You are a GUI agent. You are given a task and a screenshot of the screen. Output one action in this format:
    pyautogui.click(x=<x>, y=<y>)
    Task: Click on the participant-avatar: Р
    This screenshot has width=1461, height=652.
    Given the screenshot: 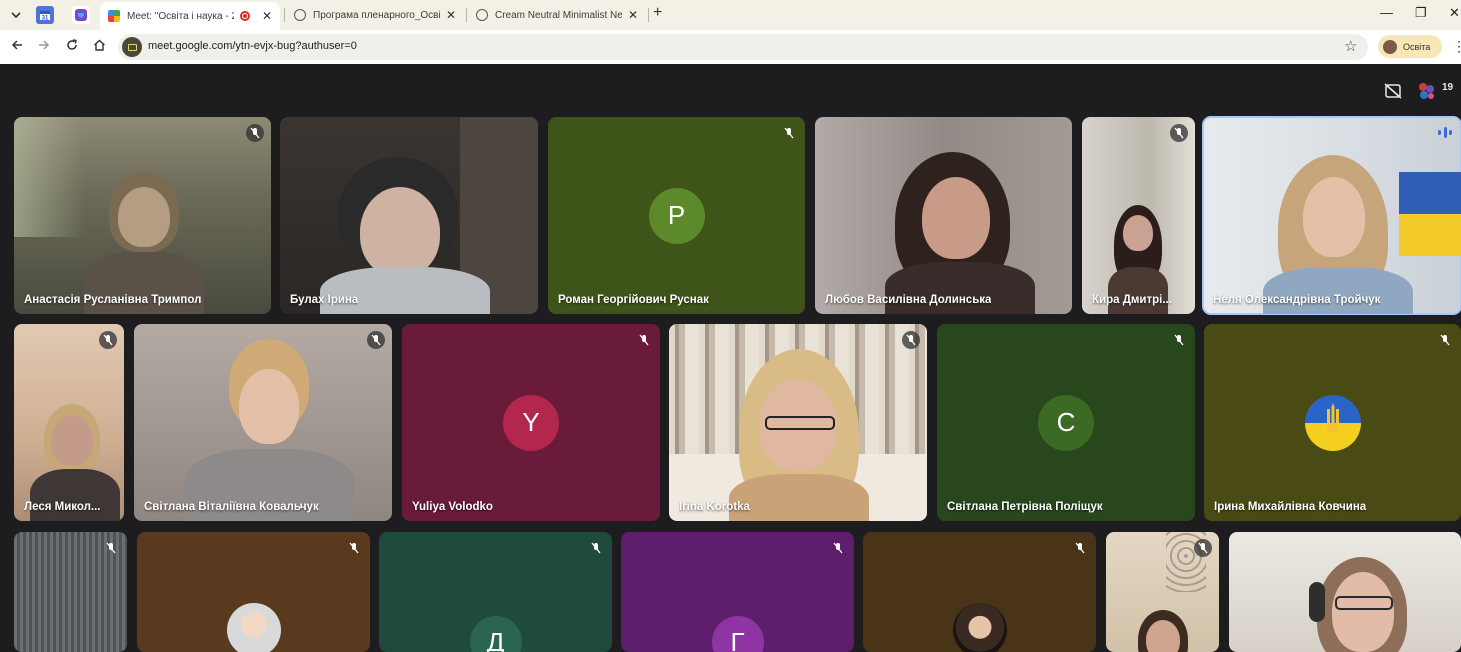 What is the action you would take?
    pyautogui.click(x=676, y=215)
    